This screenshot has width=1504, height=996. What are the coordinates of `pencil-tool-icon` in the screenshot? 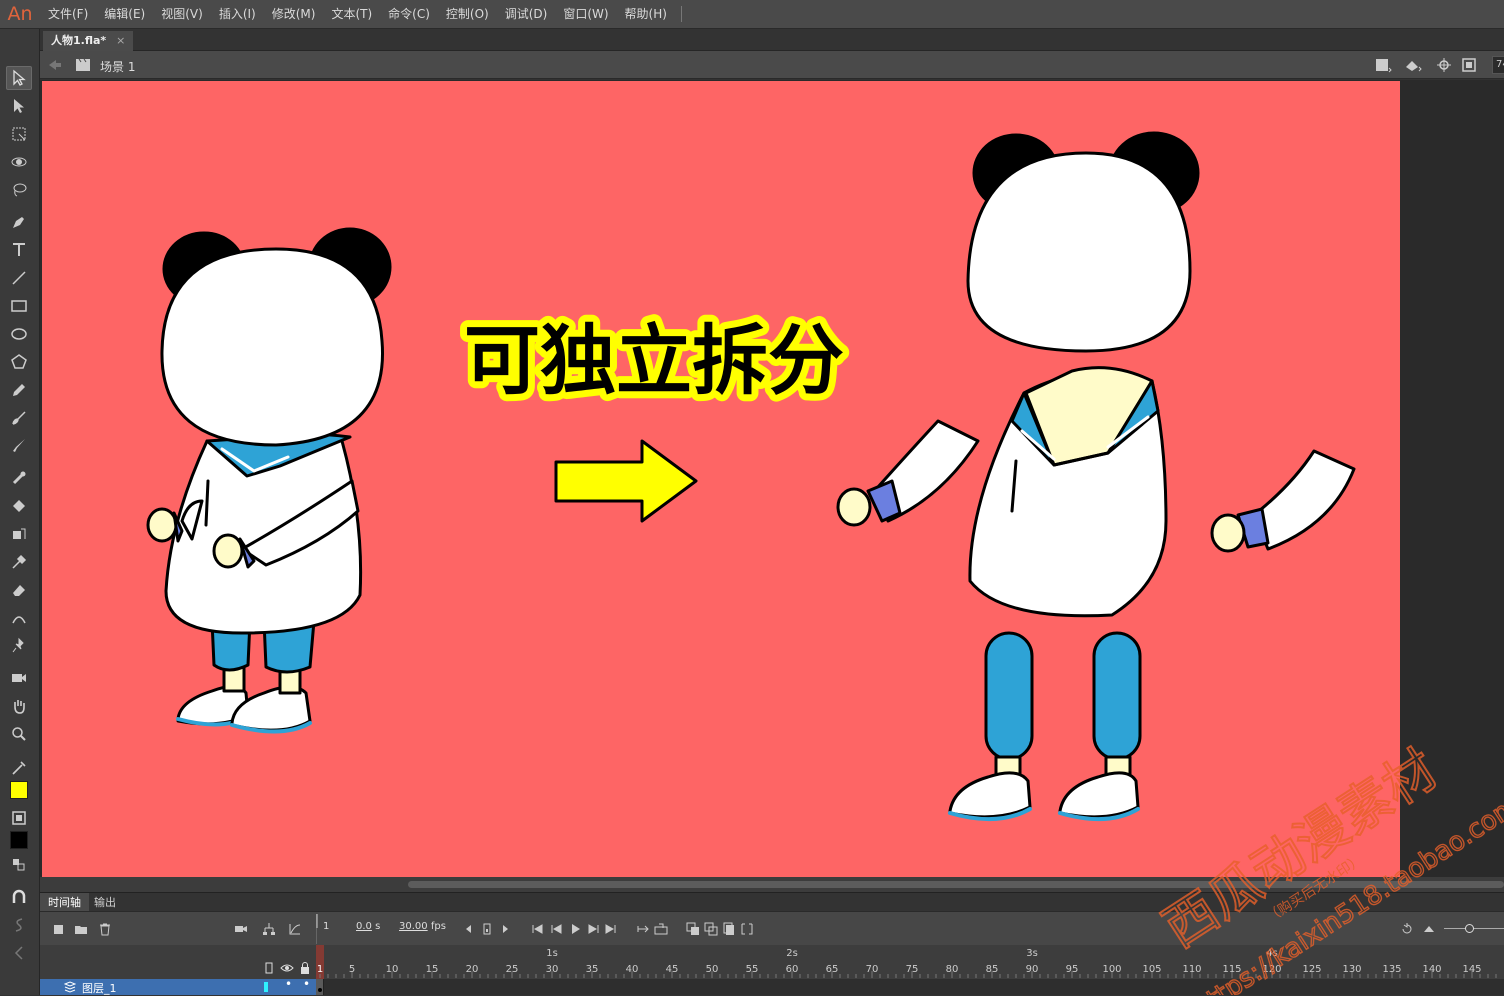 It's located at (19, 390).